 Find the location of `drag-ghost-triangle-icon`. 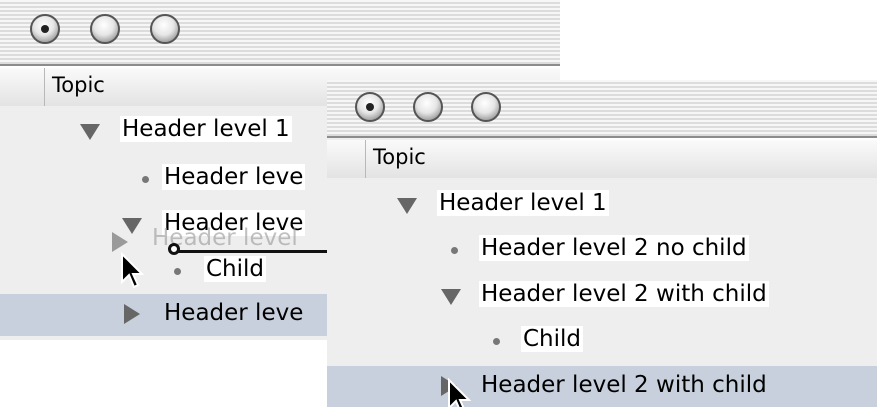

drag-ghost-triangle-icon is located at coordinates (120, 242).